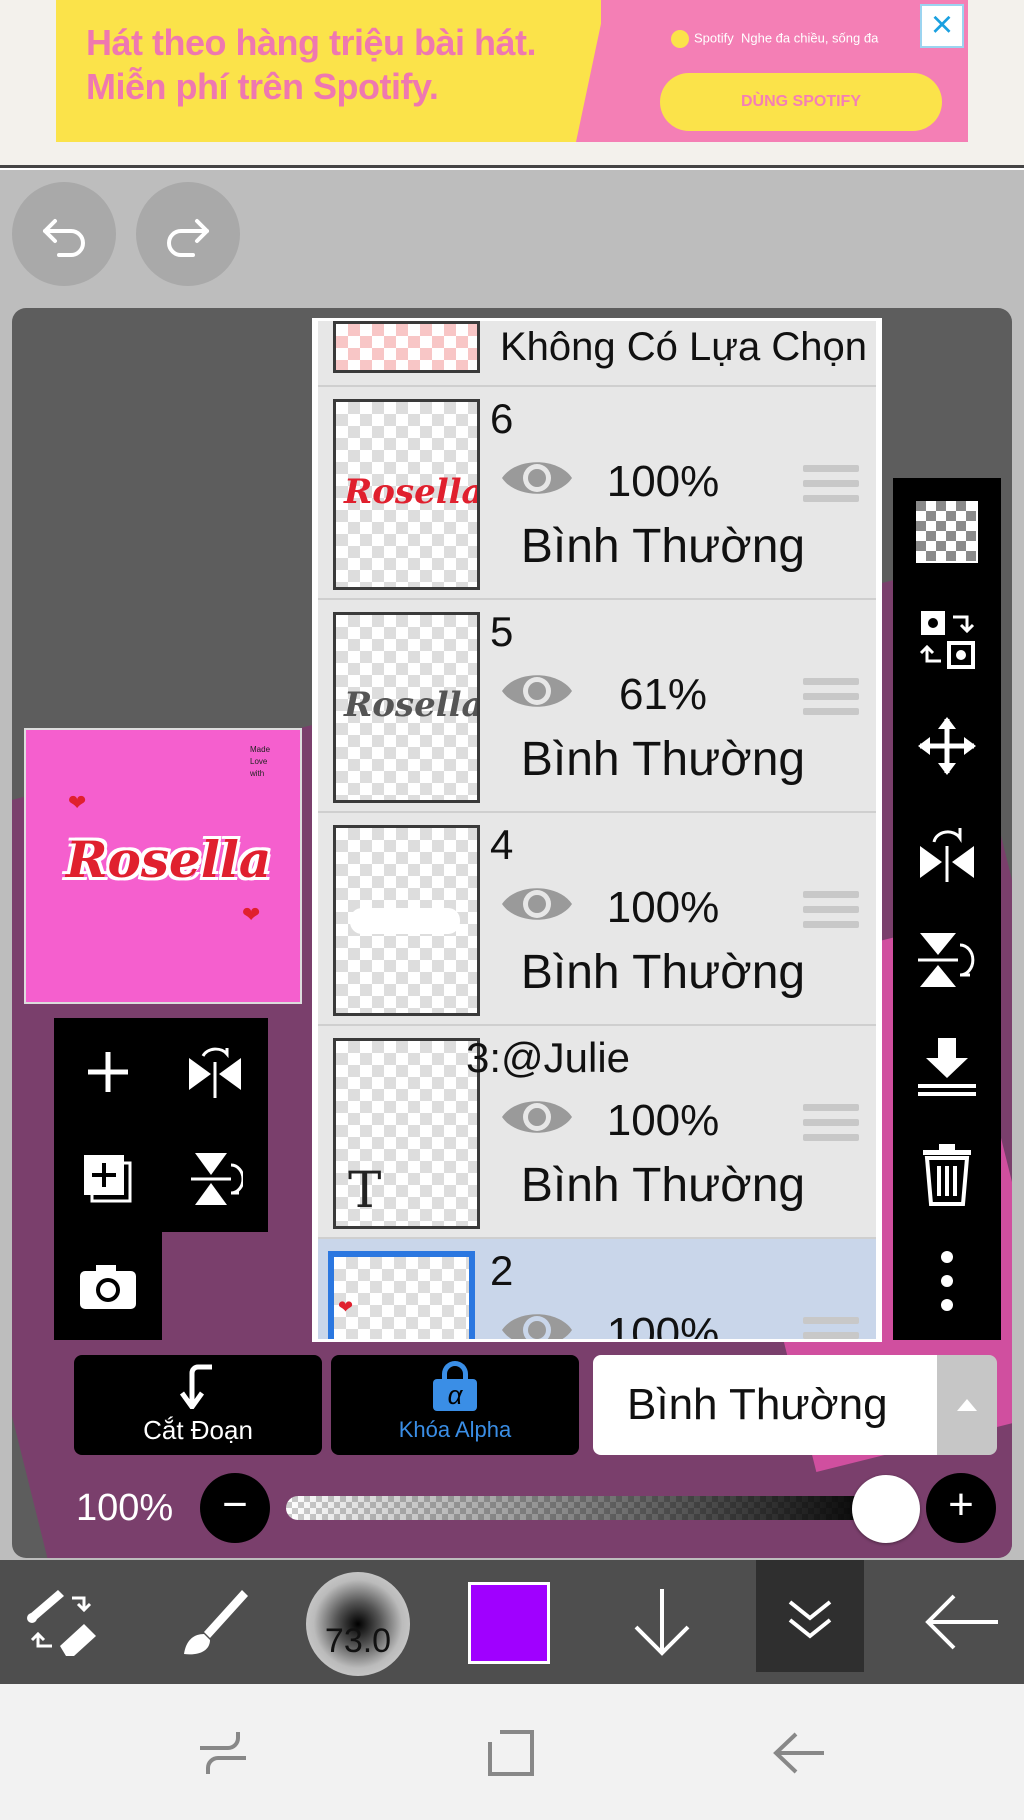  I want to click on arrow-down-icon, so click(662, 1622).